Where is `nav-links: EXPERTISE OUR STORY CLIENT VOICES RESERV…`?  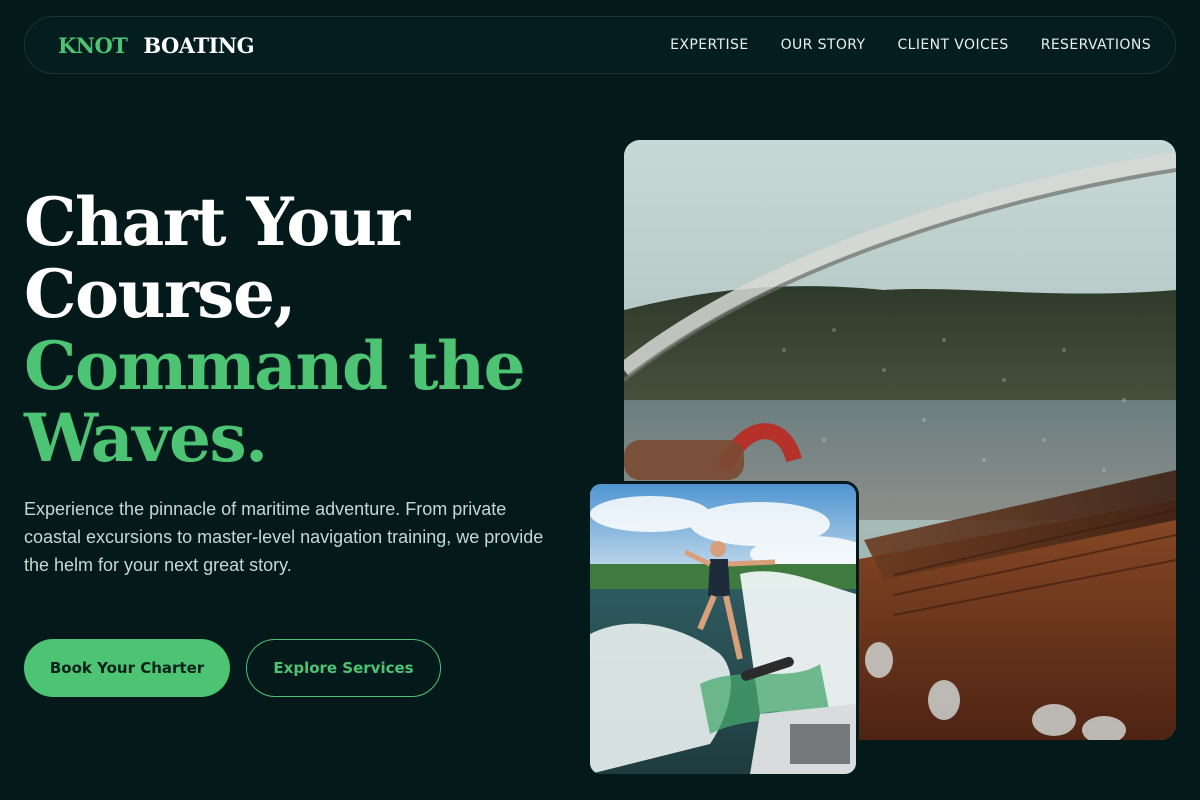
nav-links: EXPERTISE OUR STORY CLIENT VOICES RESERV… is located at coordinates (910, 45).